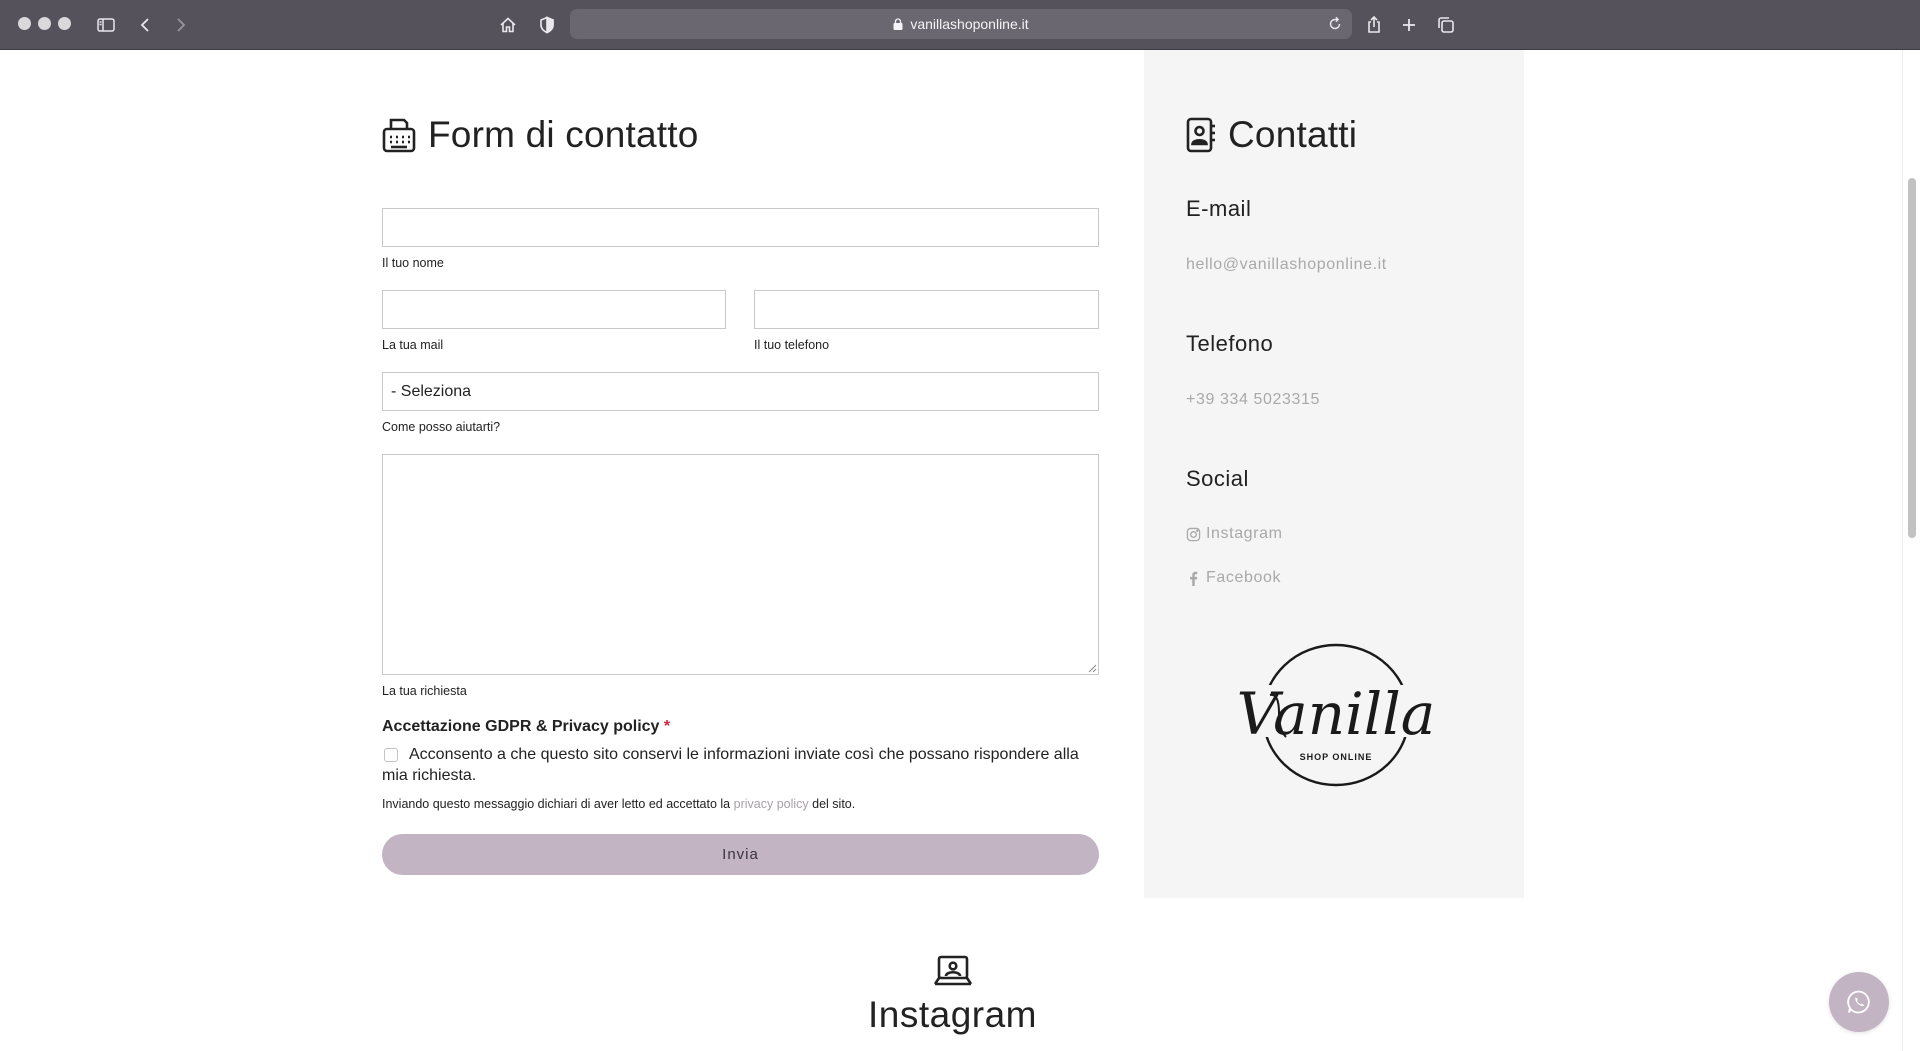  I want to click on logo-text: Vanilla, so click(1336, 714).